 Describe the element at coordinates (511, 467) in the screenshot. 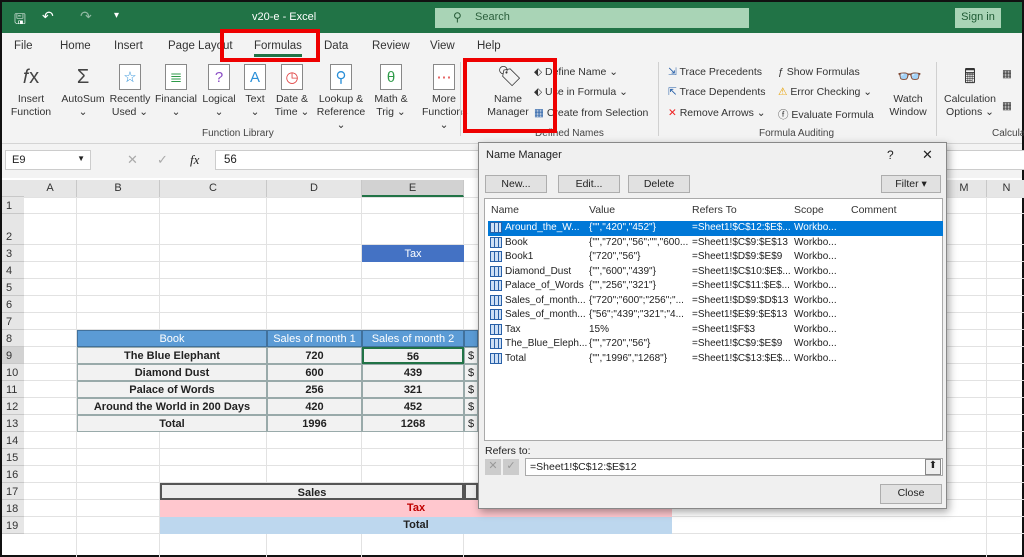

I see `confirm-edit-icon: ✓` at that location.